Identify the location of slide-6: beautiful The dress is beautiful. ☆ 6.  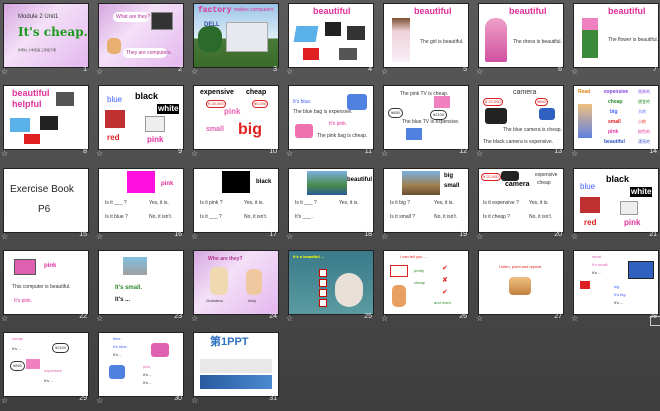
(522, 41).